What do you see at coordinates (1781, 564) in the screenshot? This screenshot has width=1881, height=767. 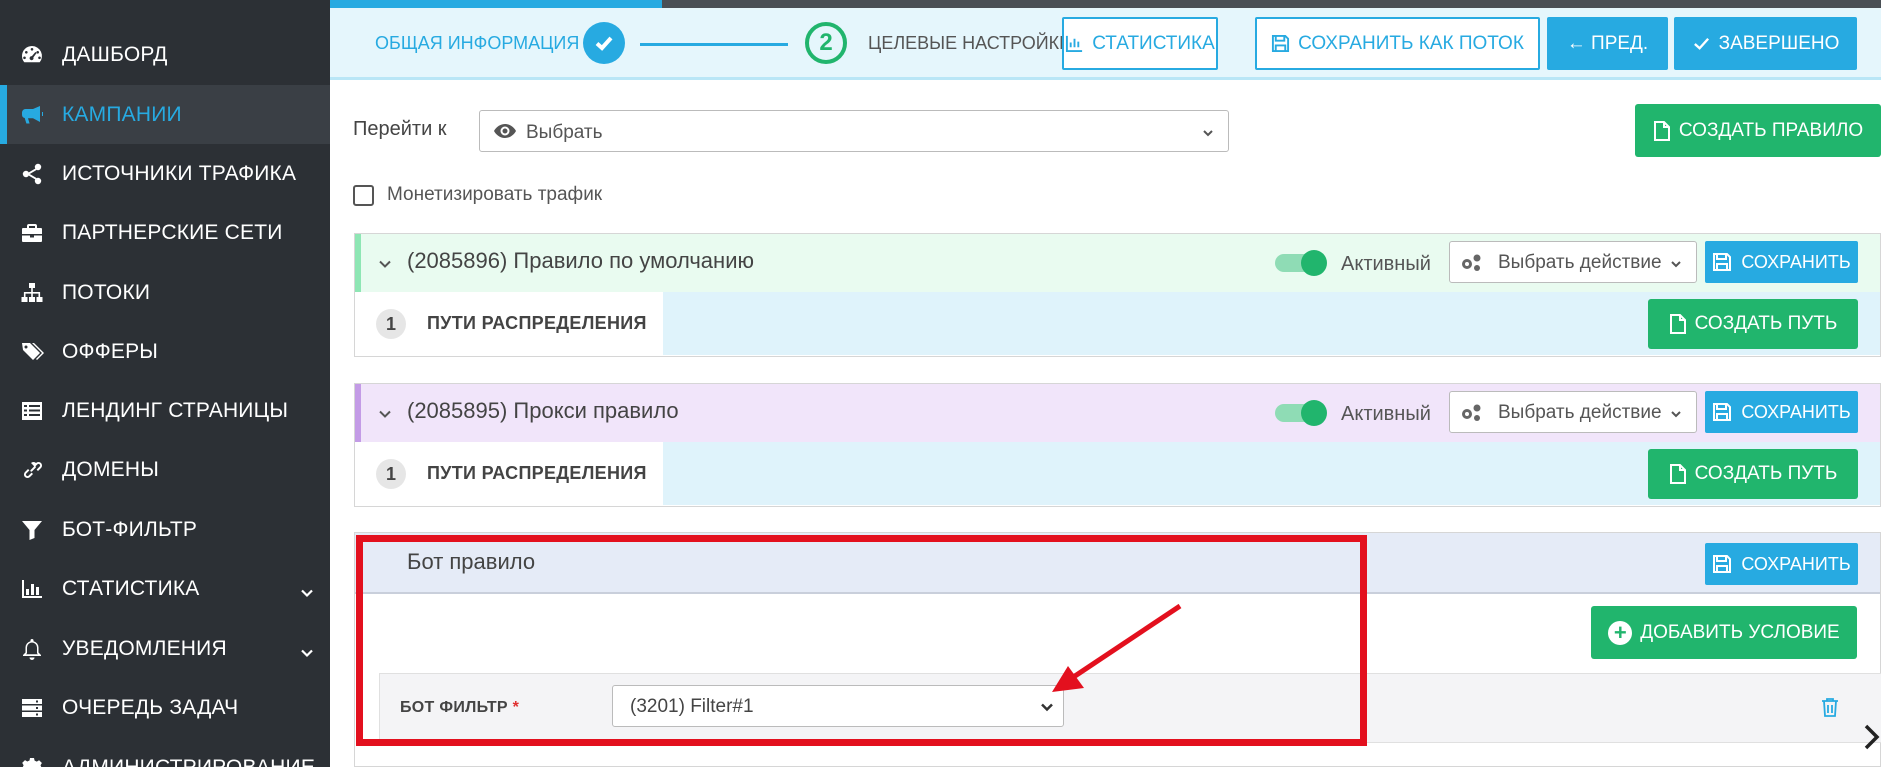 I see `bot-rule-save-button: СОХРАНИТЬ` at bounding box center [1781, 564].